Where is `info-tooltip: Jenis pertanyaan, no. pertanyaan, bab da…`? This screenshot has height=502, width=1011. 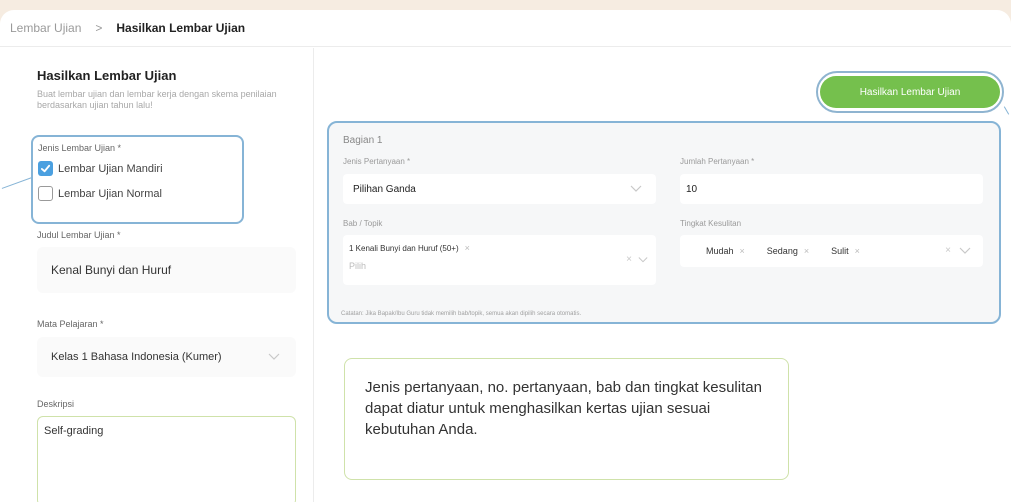
info-tooltip: Jenis pertanyaan, no. pertanyaan, bab da… is located at coordinates (566, 419).